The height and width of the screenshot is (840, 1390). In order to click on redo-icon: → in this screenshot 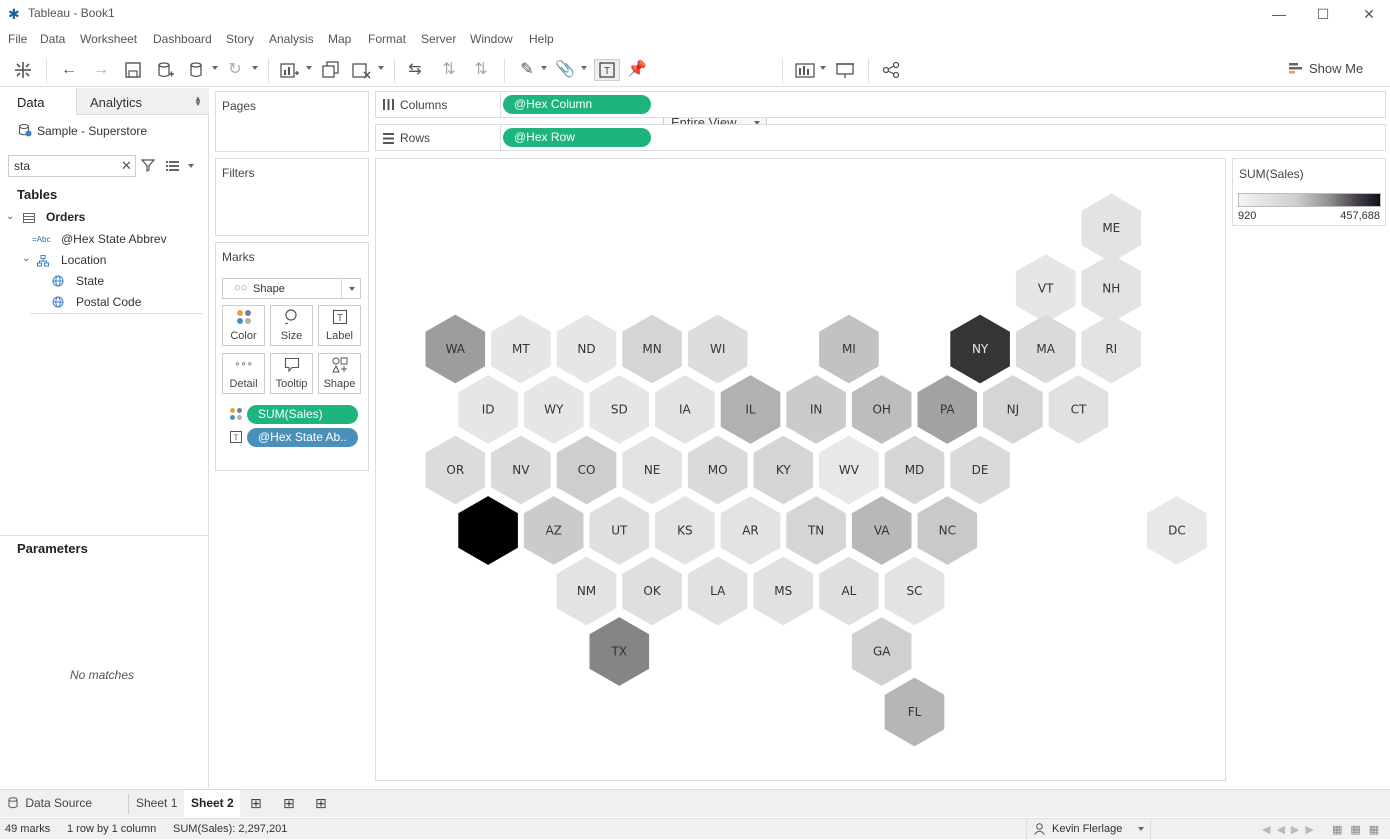, I will do `click(101, 70)`.